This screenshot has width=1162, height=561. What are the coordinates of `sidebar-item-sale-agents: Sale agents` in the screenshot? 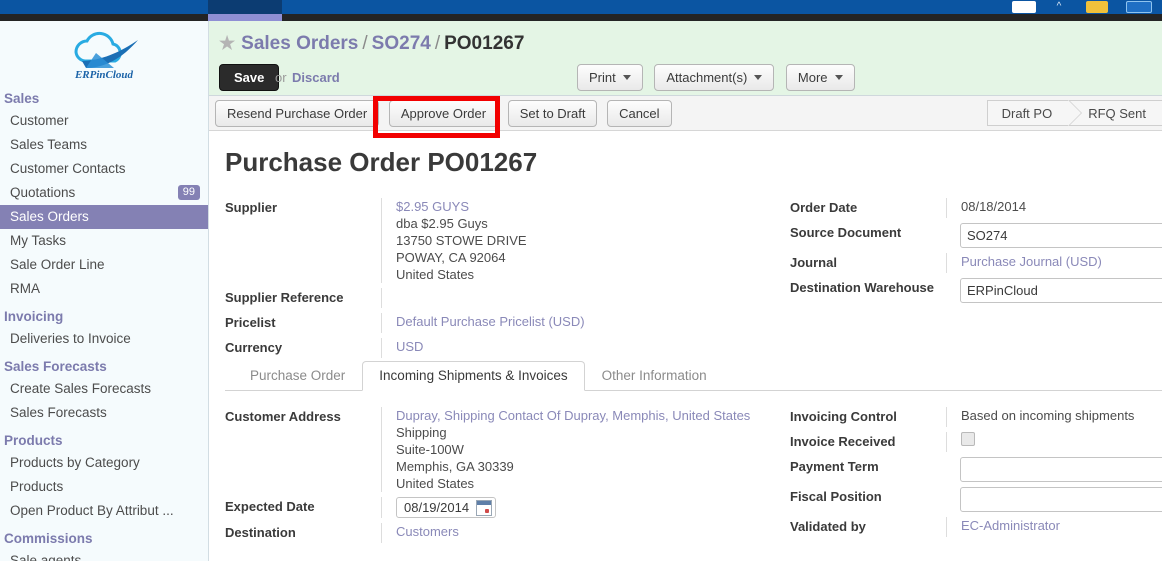 It's located at (104, 555).